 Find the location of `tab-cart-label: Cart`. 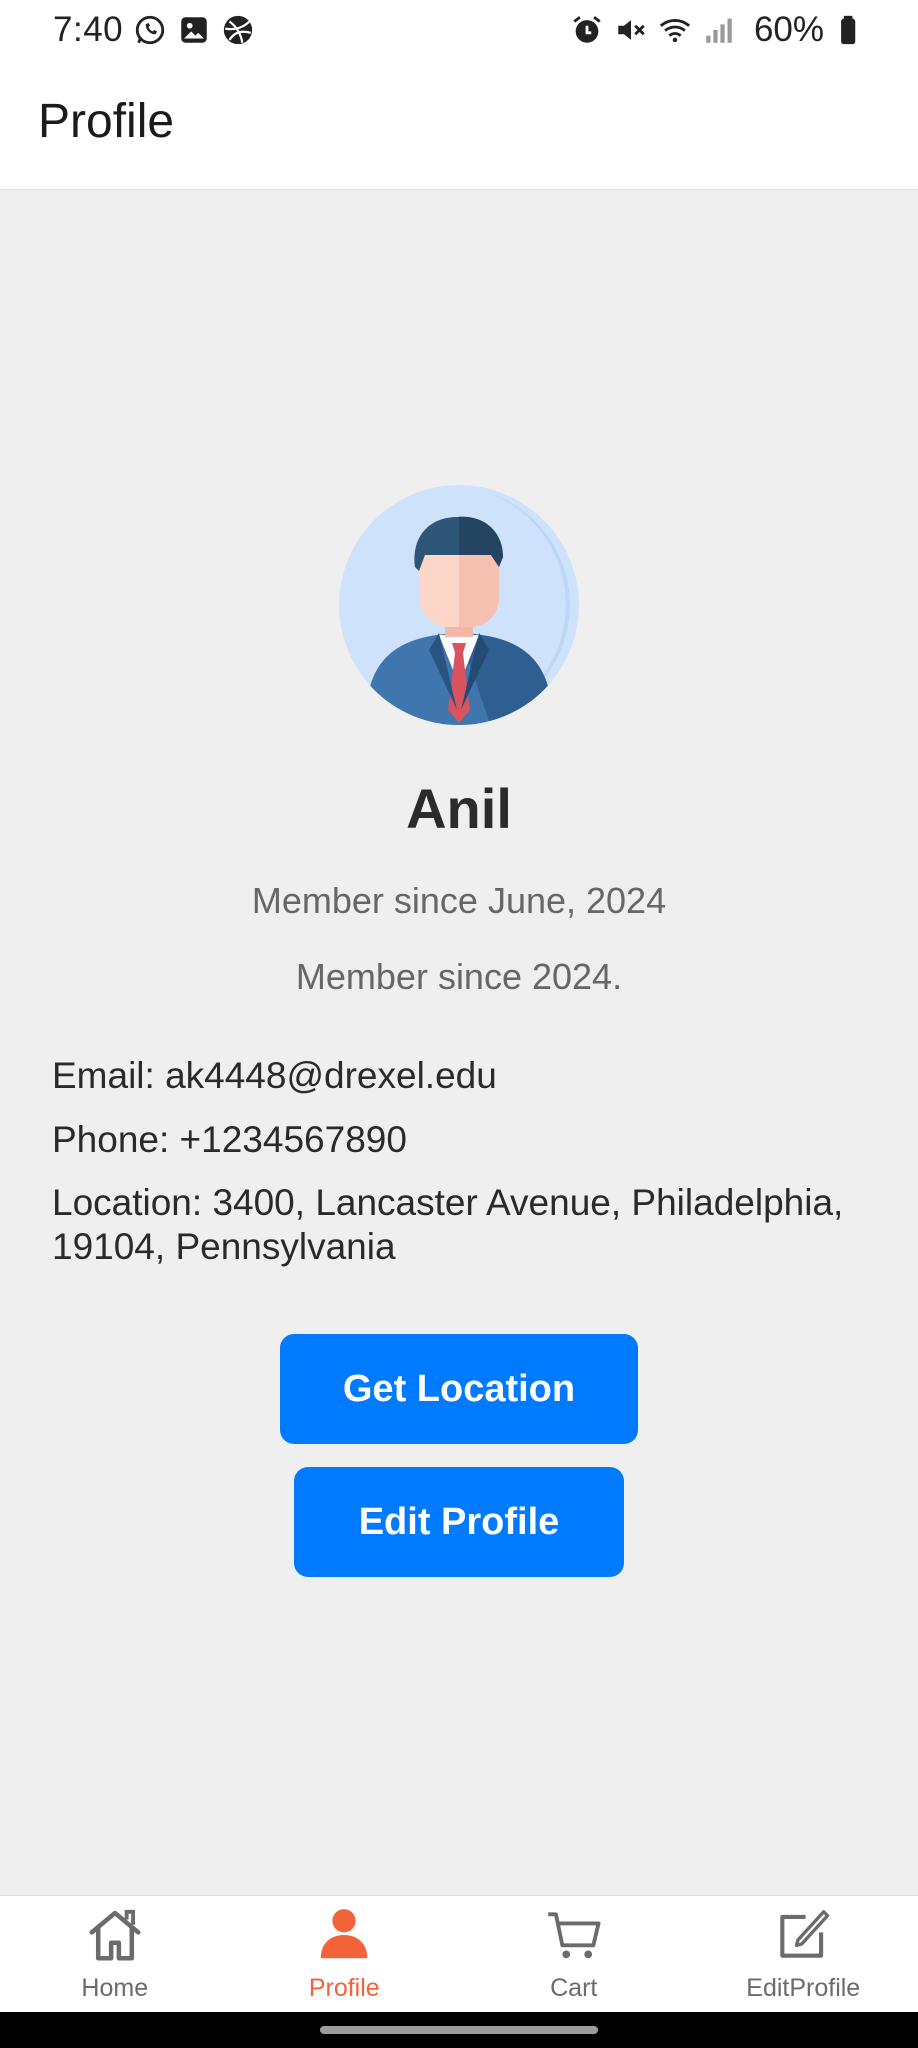

tab-cart-label: Cart is located at coordinates (574, 1988).